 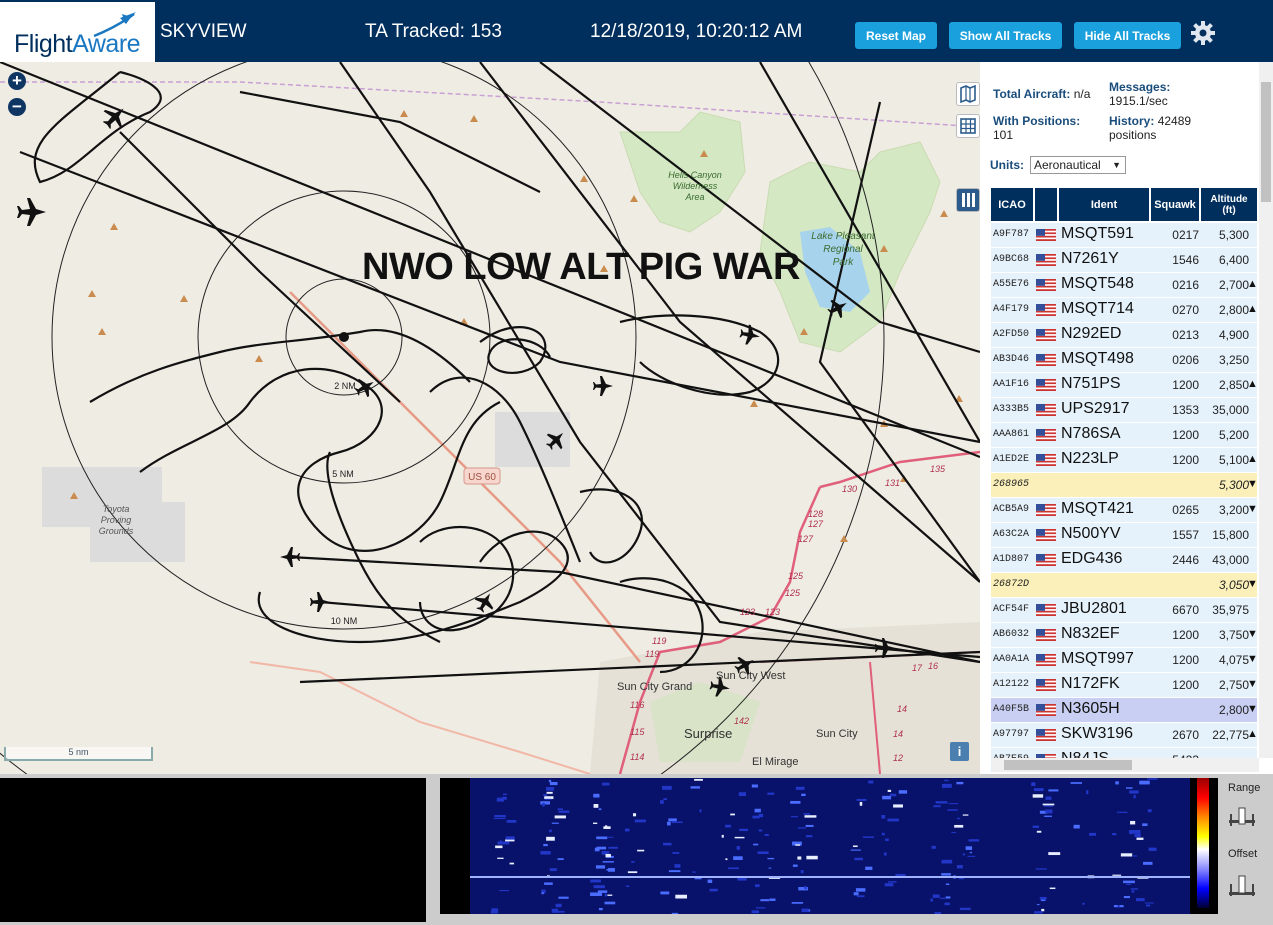 What do you see at coordinates (1233, 360) in the screenshot?
I see `altitude-cell: 3,250` at bounding box center [1233, 360].